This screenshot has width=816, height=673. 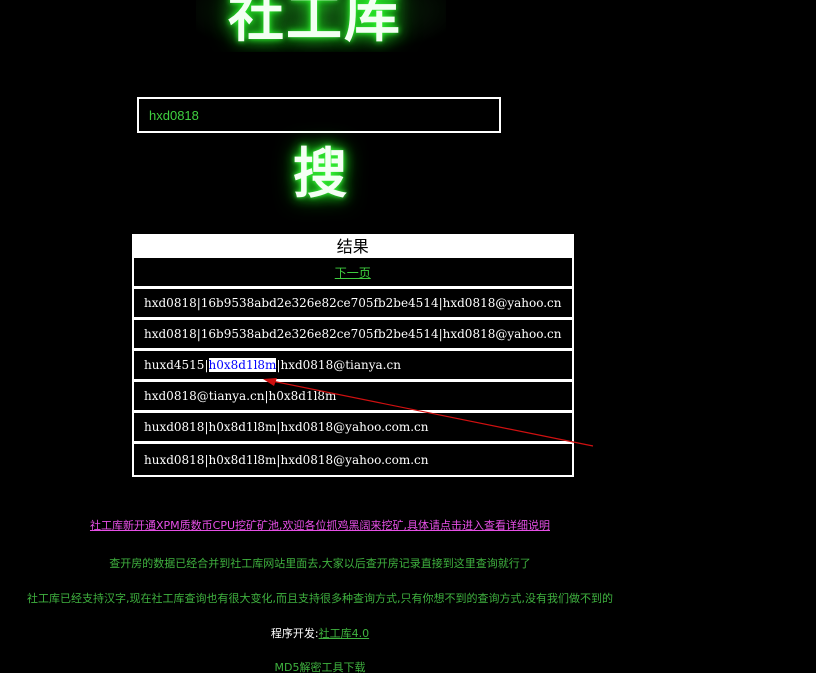 I want to click on footer-dev: 程序开发:社工库4.0, so click(x=320, y=633).